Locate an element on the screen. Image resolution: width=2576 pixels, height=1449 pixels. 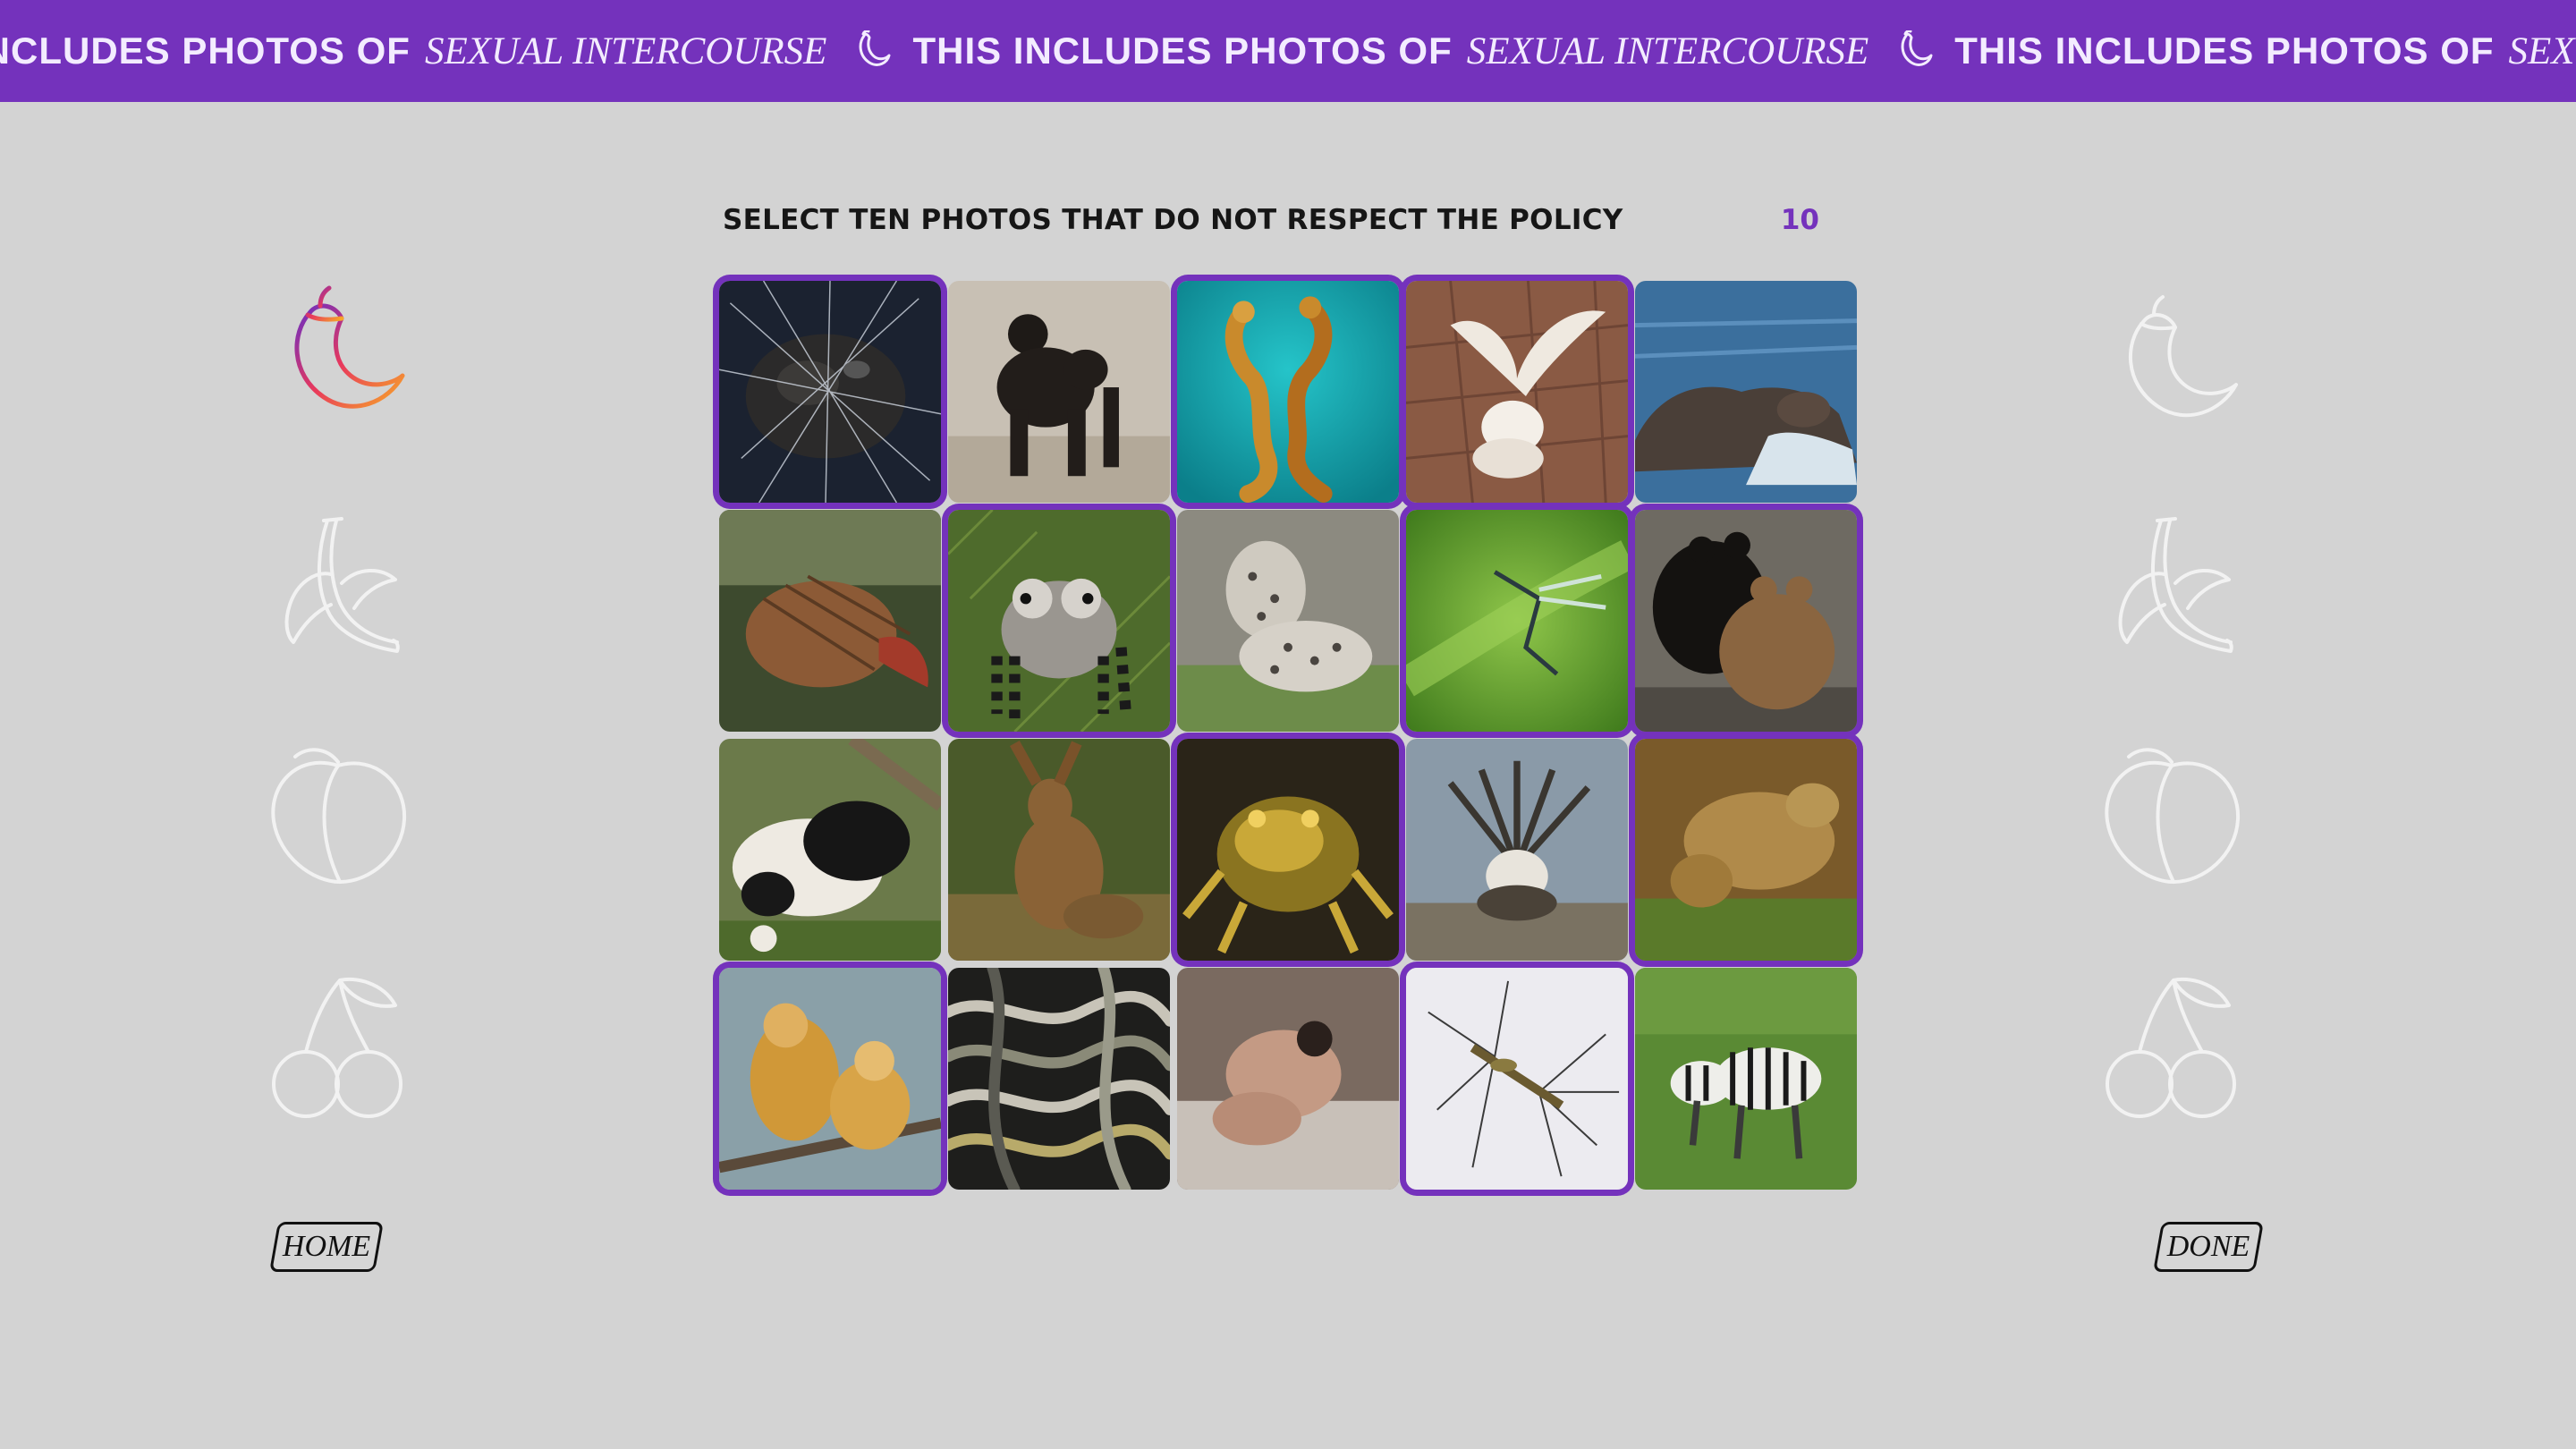
banner-segment: INCLUDES PHOTOS OF SEXUAL INTERCOURSE is located at coordinates (456, 51).